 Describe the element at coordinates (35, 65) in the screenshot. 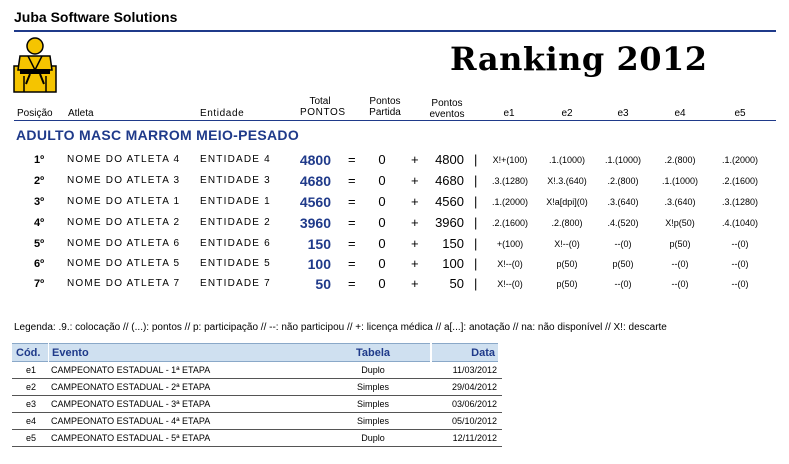

I see `judoka-logo-icon` at that location.